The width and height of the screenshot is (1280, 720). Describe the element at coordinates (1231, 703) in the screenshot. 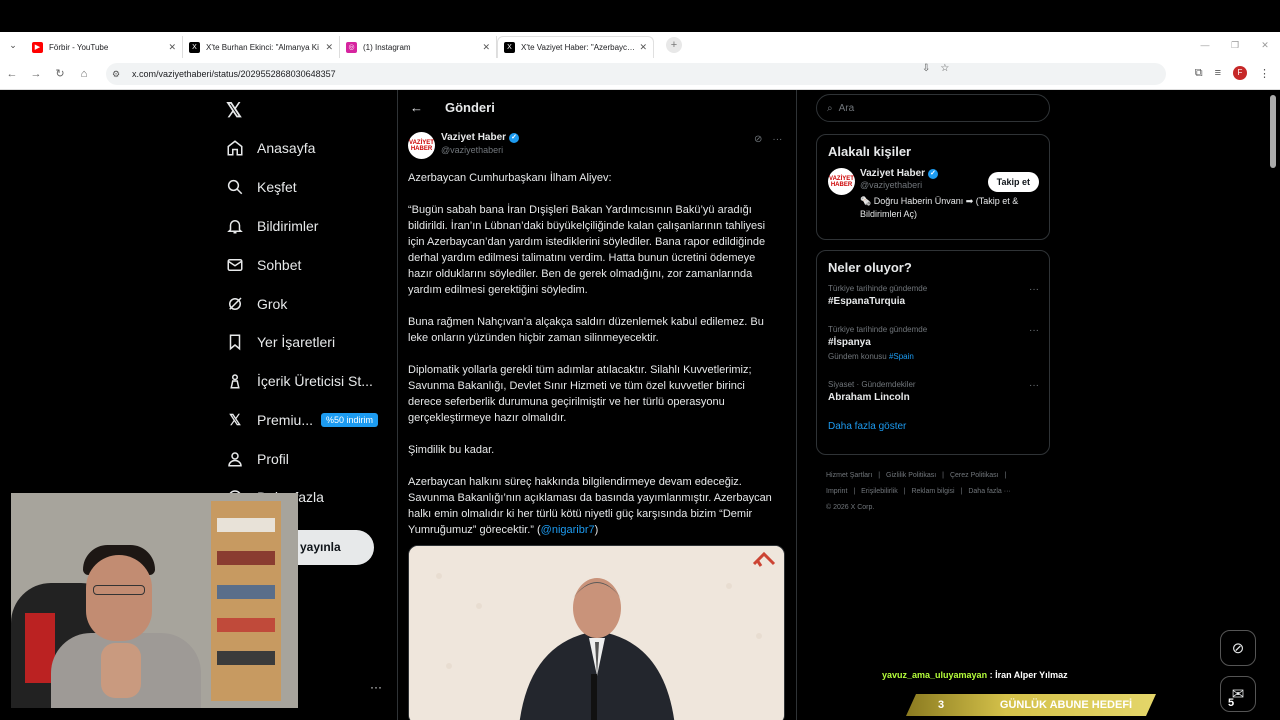

I see `goal-target: 5` at that location.